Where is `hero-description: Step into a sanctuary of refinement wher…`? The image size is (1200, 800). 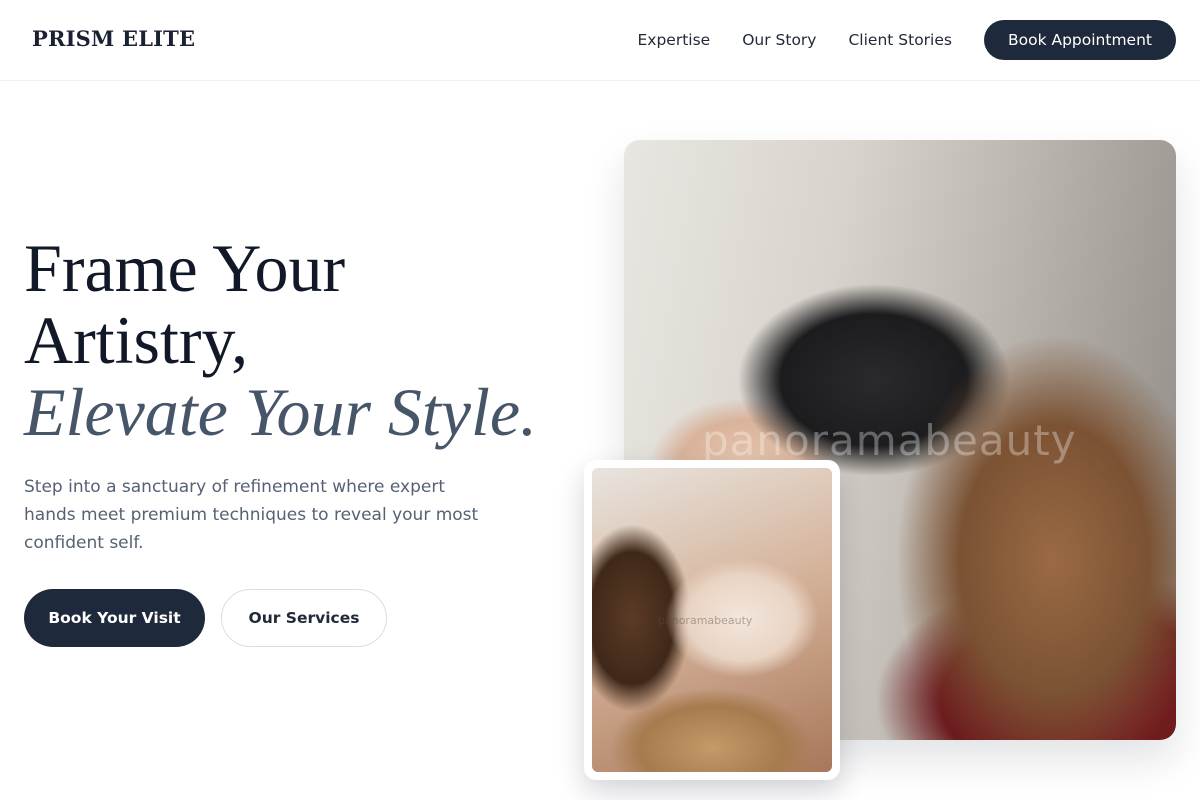
hero-description: Step into a sanctuary of refinement wher… is located at coordinates (251, 515).